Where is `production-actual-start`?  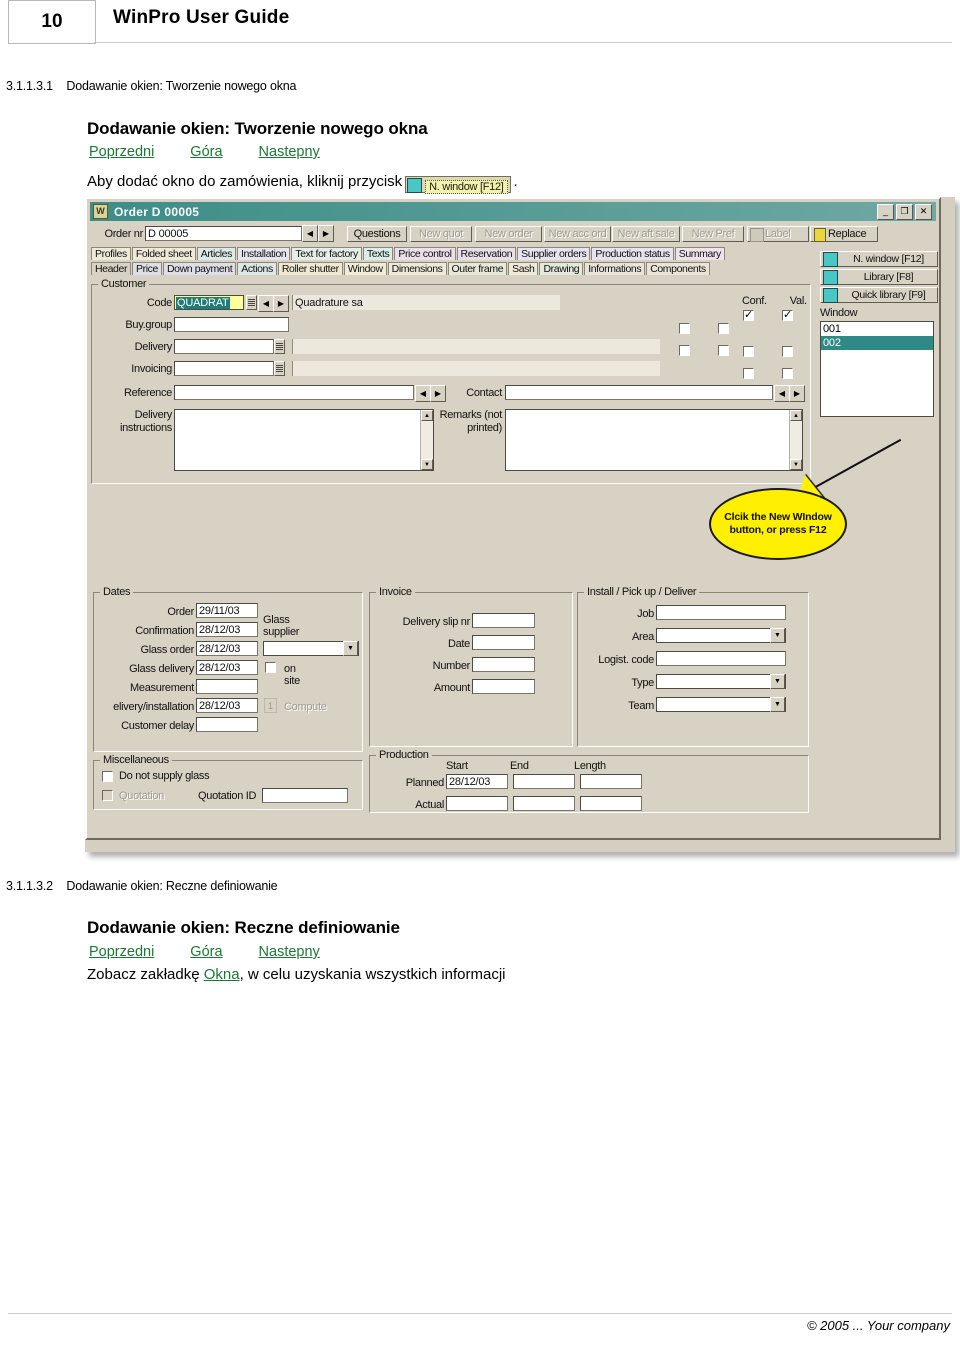 production-actual-start is located at coordinates (477, 803).